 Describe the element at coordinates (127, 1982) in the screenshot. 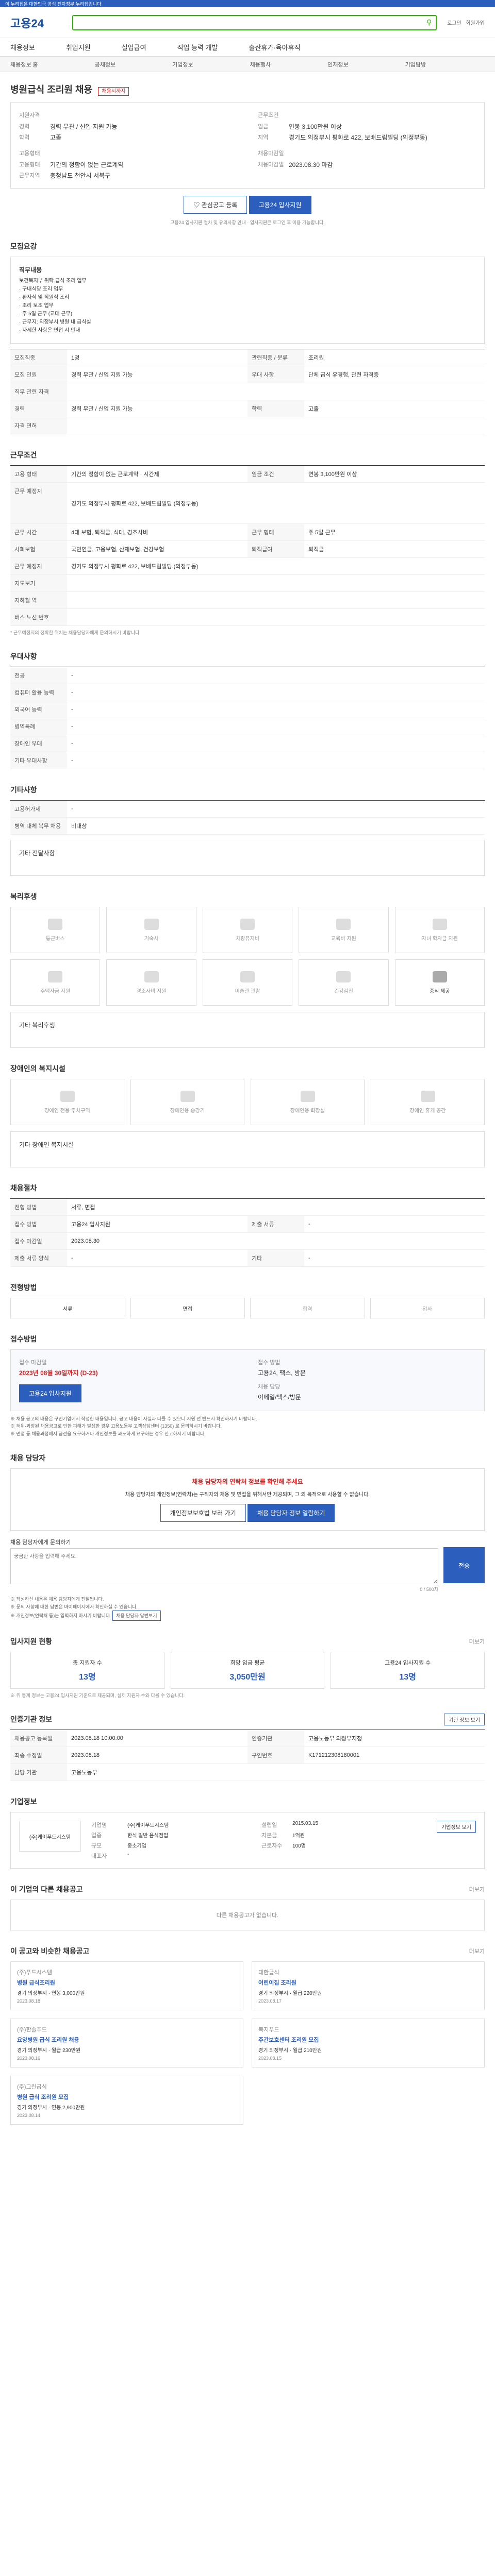

I see `recommend-job-title: 병원 급식조리원` at that location.